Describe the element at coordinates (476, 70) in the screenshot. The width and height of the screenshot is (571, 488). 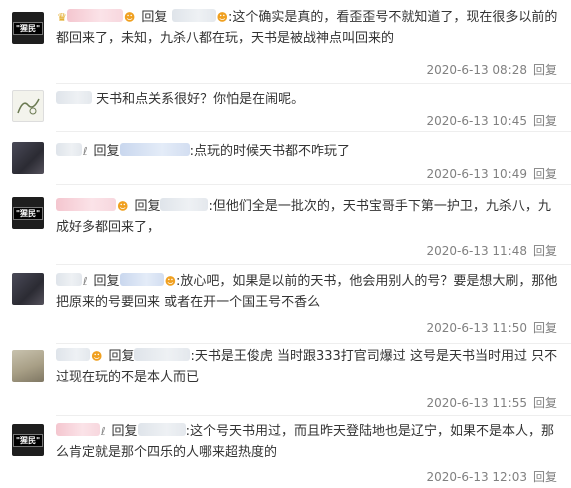
I see `comment-time: 2020-6-13 08:28` at that location.